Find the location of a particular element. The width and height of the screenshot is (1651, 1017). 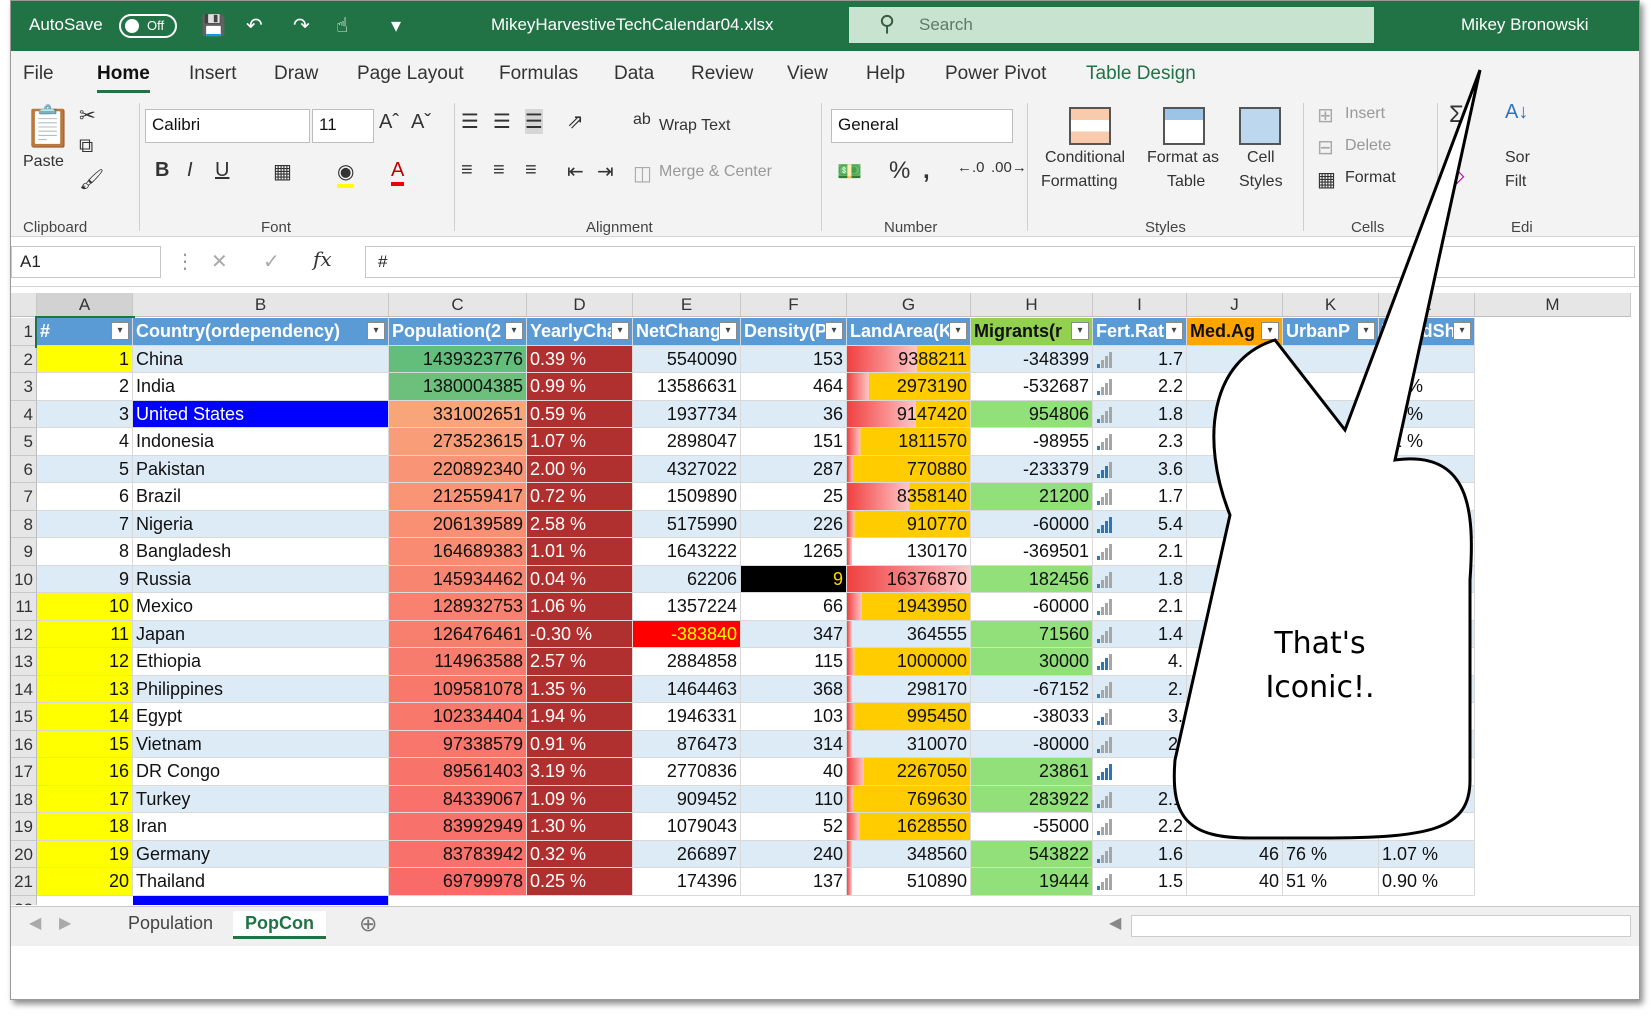

column-header-a: A is located at coordinates (85, 305).